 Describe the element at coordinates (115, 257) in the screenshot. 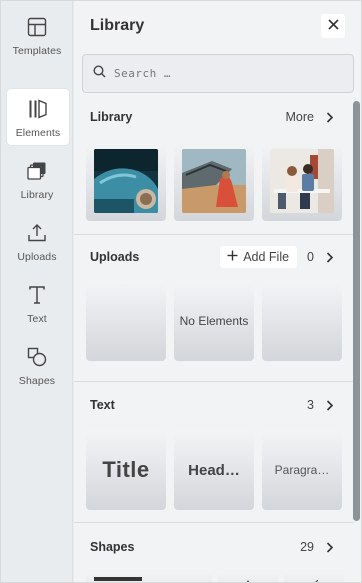

I see `uploads-section-title: Uploads` at that location.